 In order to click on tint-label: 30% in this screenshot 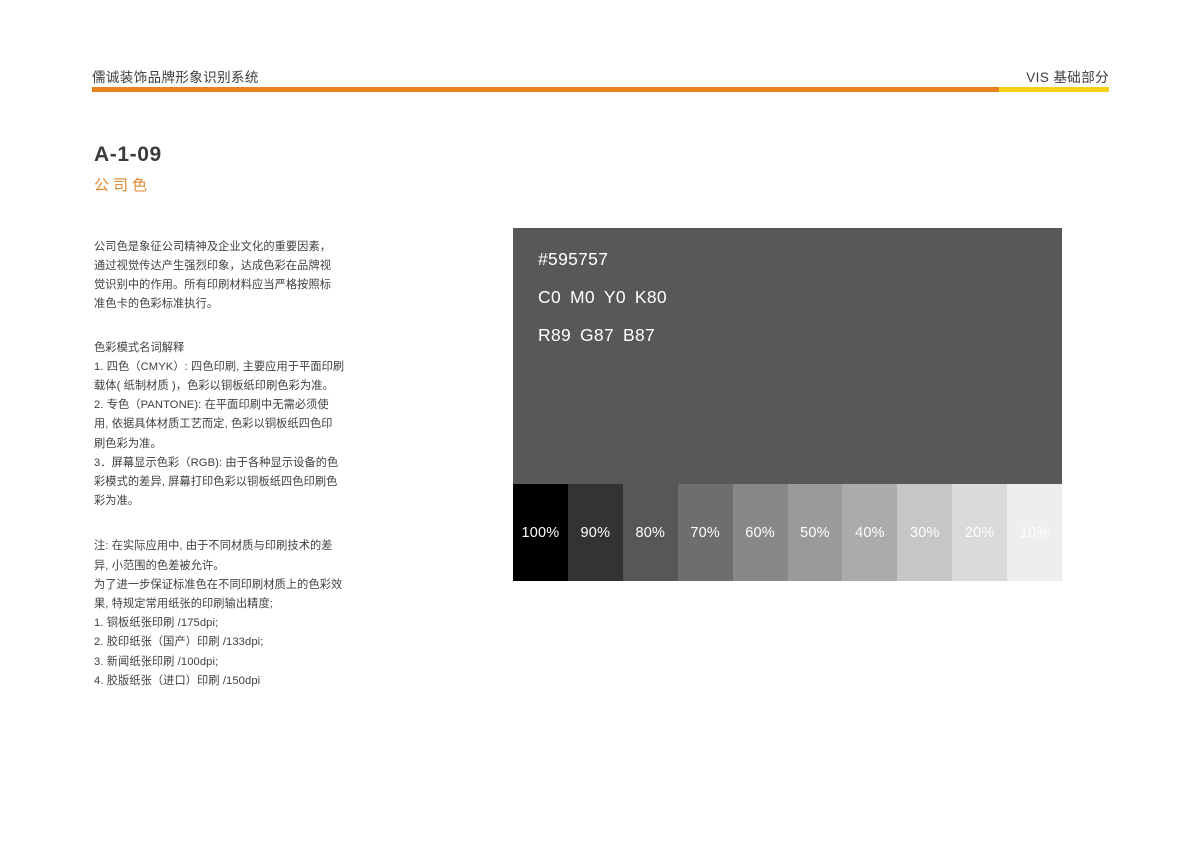, I will do `click(924, 532)`.